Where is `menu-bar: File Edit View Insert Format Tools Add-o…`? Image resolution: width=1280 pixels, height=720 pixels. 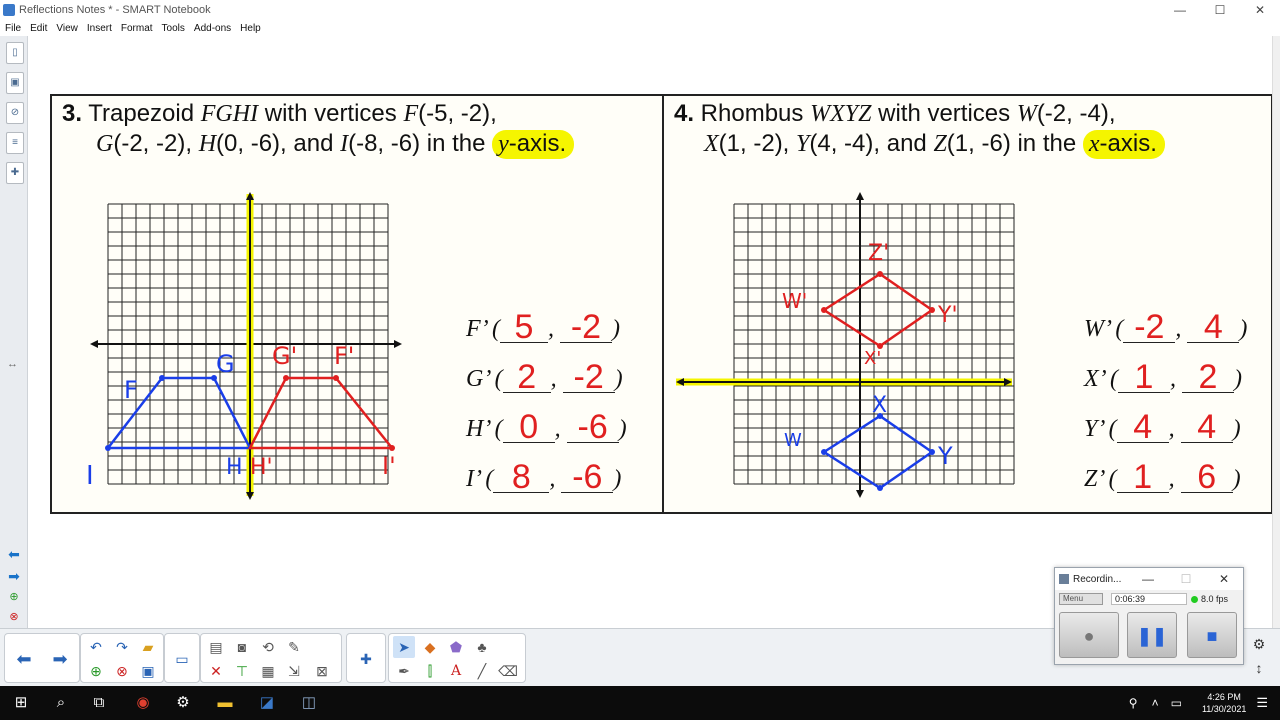
menu-bar: File Edit View Insert Format Tools Add-o… is located at coordinates (640, 28).